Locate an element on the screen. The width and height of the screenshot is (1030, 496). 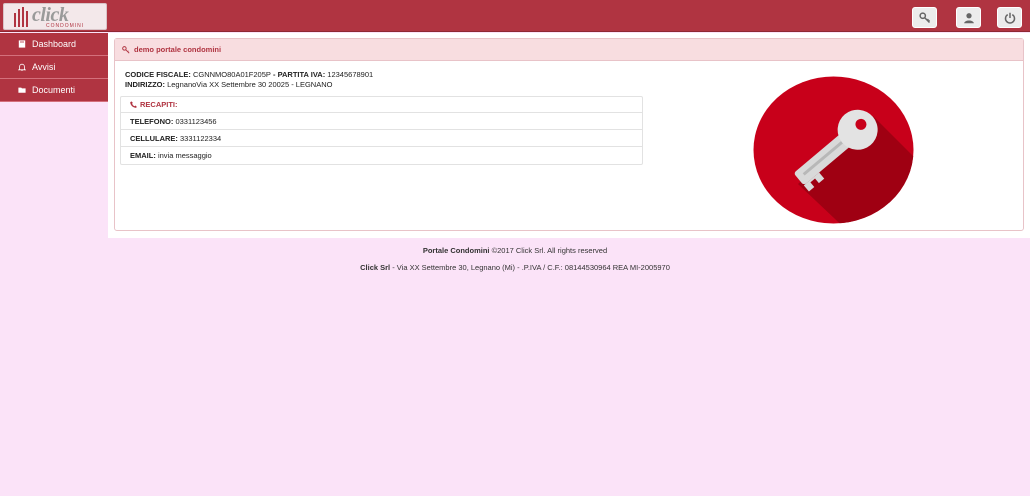
codice-fiscale-label: CODICE FISCALE: is located at coordinates (158, 74).